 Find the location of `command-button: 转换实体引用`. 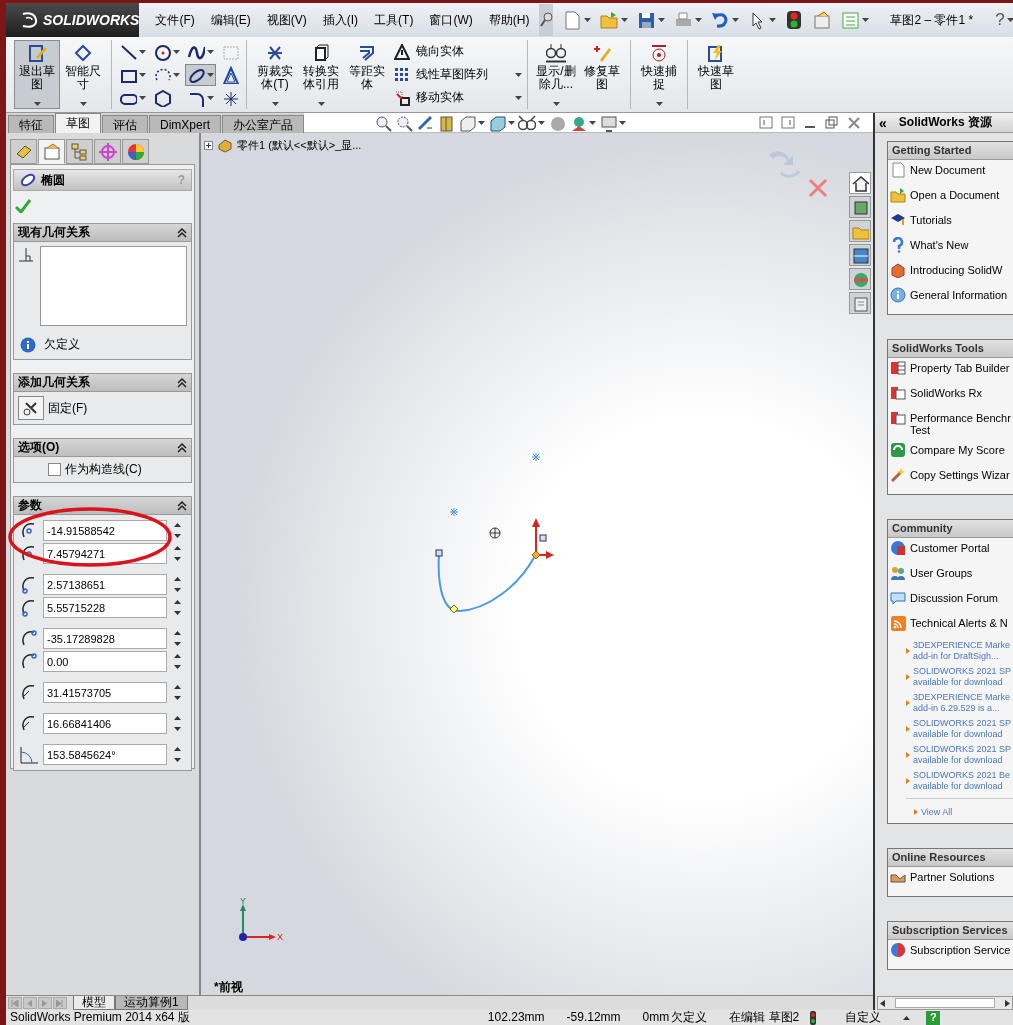

command-button: 转换实体引用 is located at coordinates (321, 74).